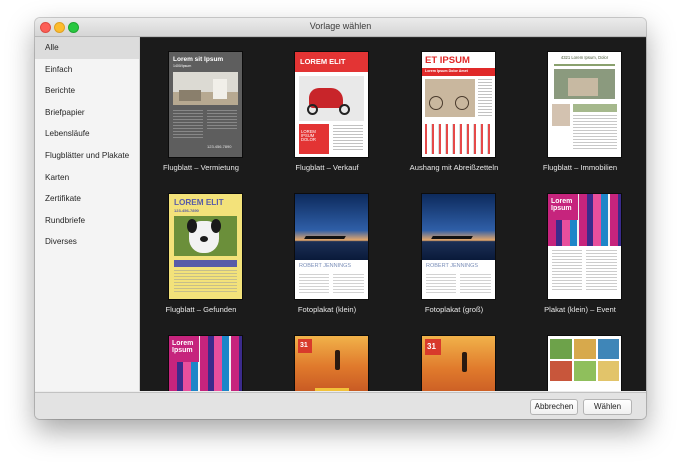 This screenshot has width=680, height=469. Describe the element at coordinates (87, 199) in the screenshot. I see `sidebar-item-zertifikate: Zertifikate` at that location.